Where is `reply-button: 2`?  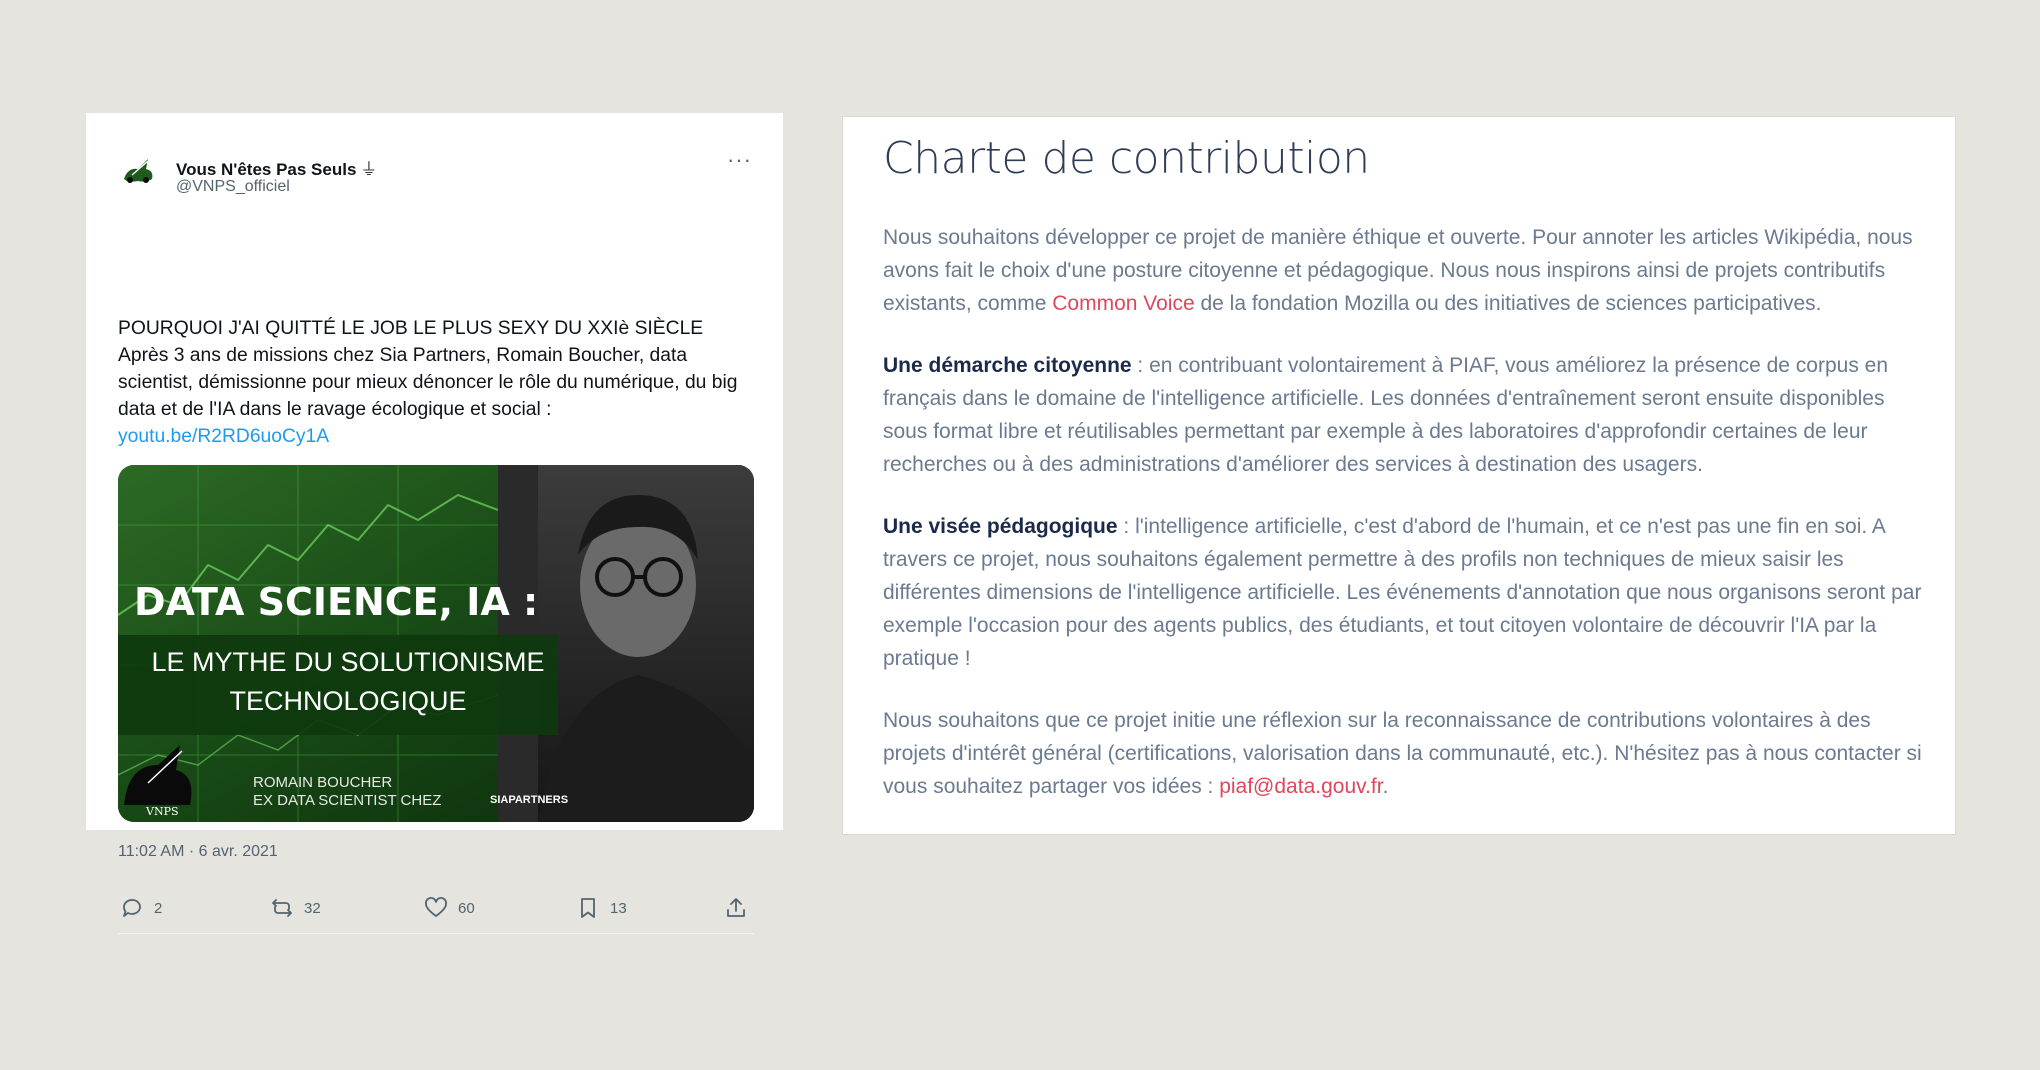 reply-button: 2 is located at coordinates (141, 908).